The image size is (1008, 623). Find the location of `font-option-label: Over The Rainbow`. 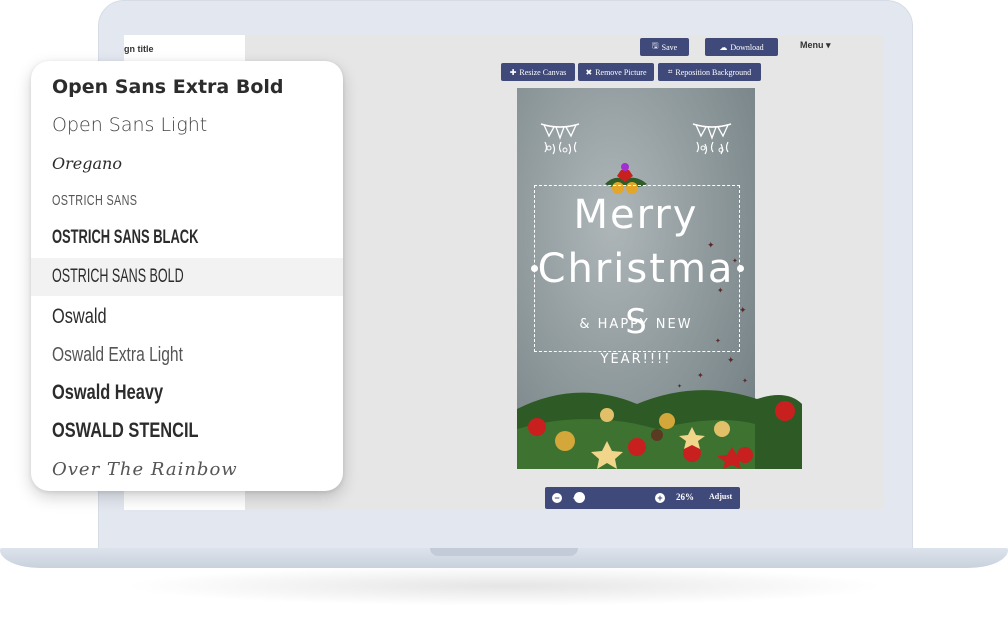

font-option-label: Over The Rainbow is located at coordinates (145, 469).